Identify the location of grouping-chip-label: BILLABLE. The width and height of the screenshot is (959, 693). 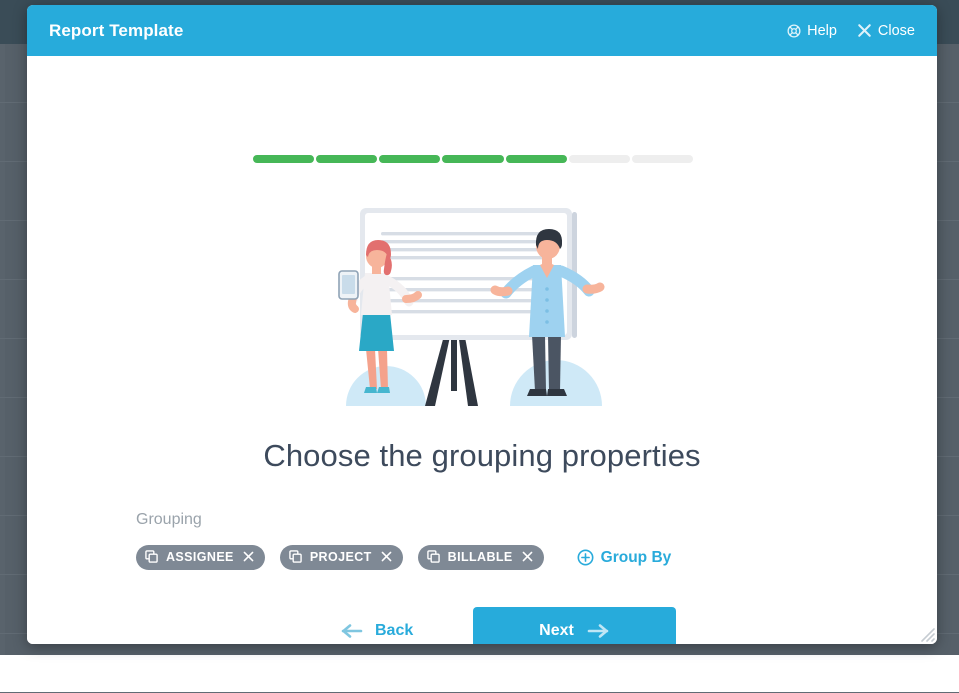
(480, 557).